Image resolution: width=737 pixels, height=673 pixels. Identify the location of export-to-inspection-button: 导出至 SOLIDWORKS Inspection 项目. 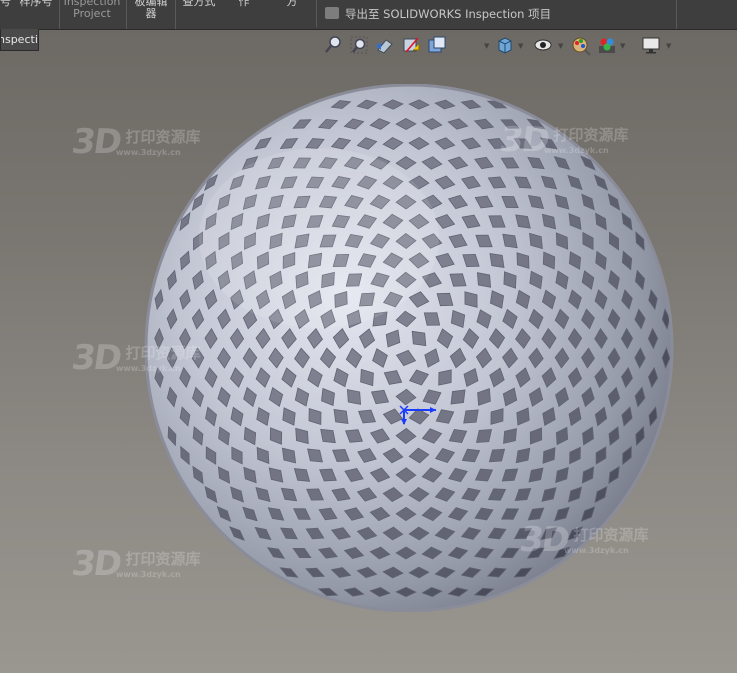
(496, 13).